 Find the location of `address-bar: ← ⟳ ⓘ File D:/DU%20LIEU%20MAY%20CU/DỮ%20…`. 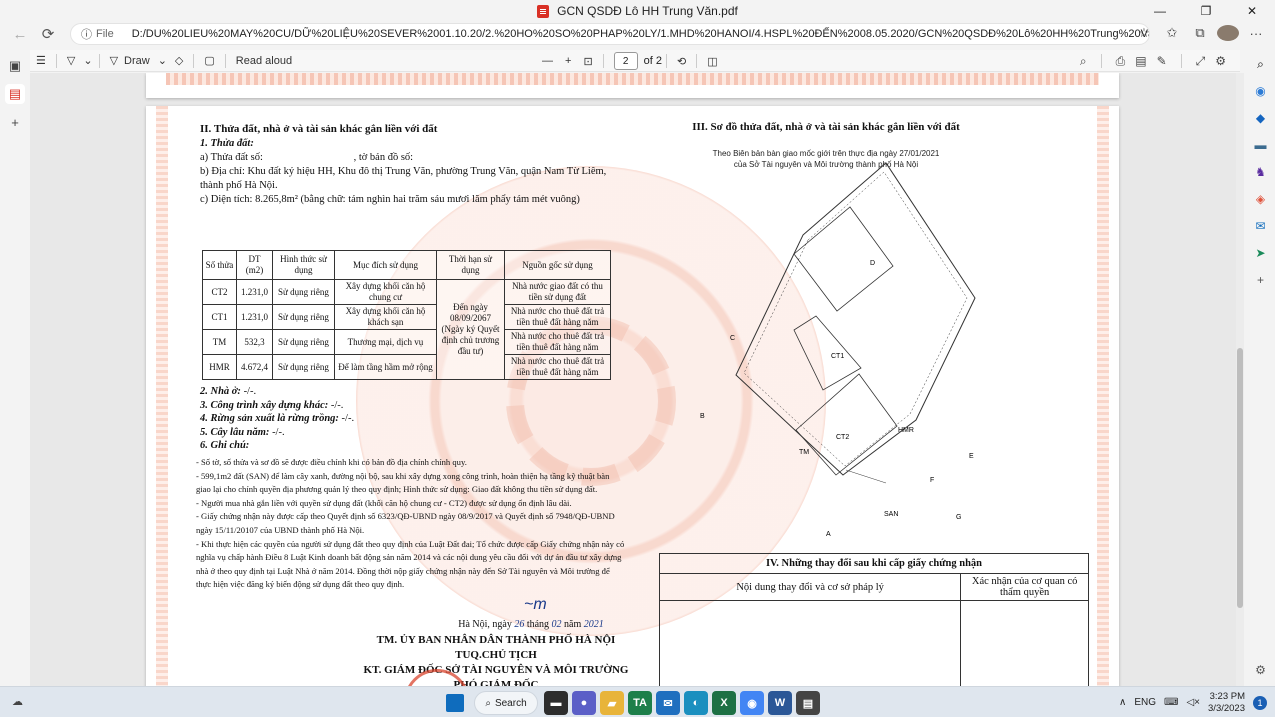

address-bar: ← ⟳ ⓘ File D:/DU%20LIEU%20MAY%20CU/DỮ%20… is located at coordinates (637, 34).